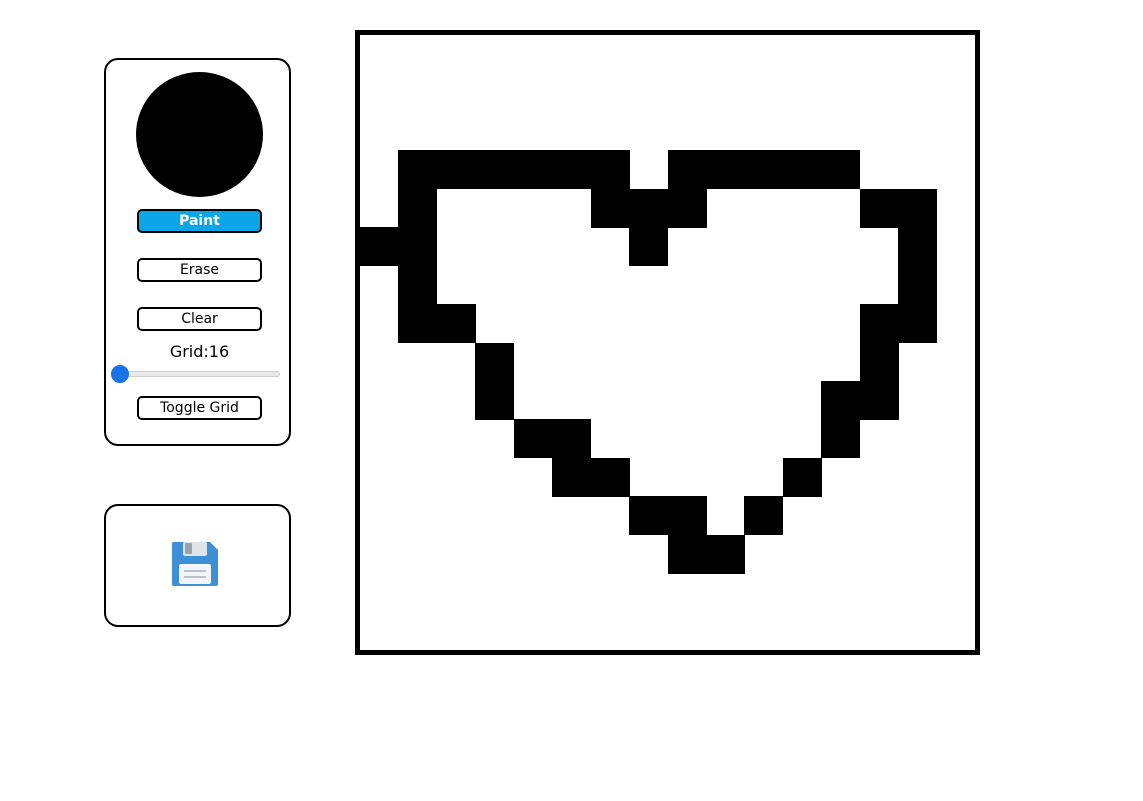 This screenshot has width=1143, height=801. I want to click on slider-track, so click(200, 374).